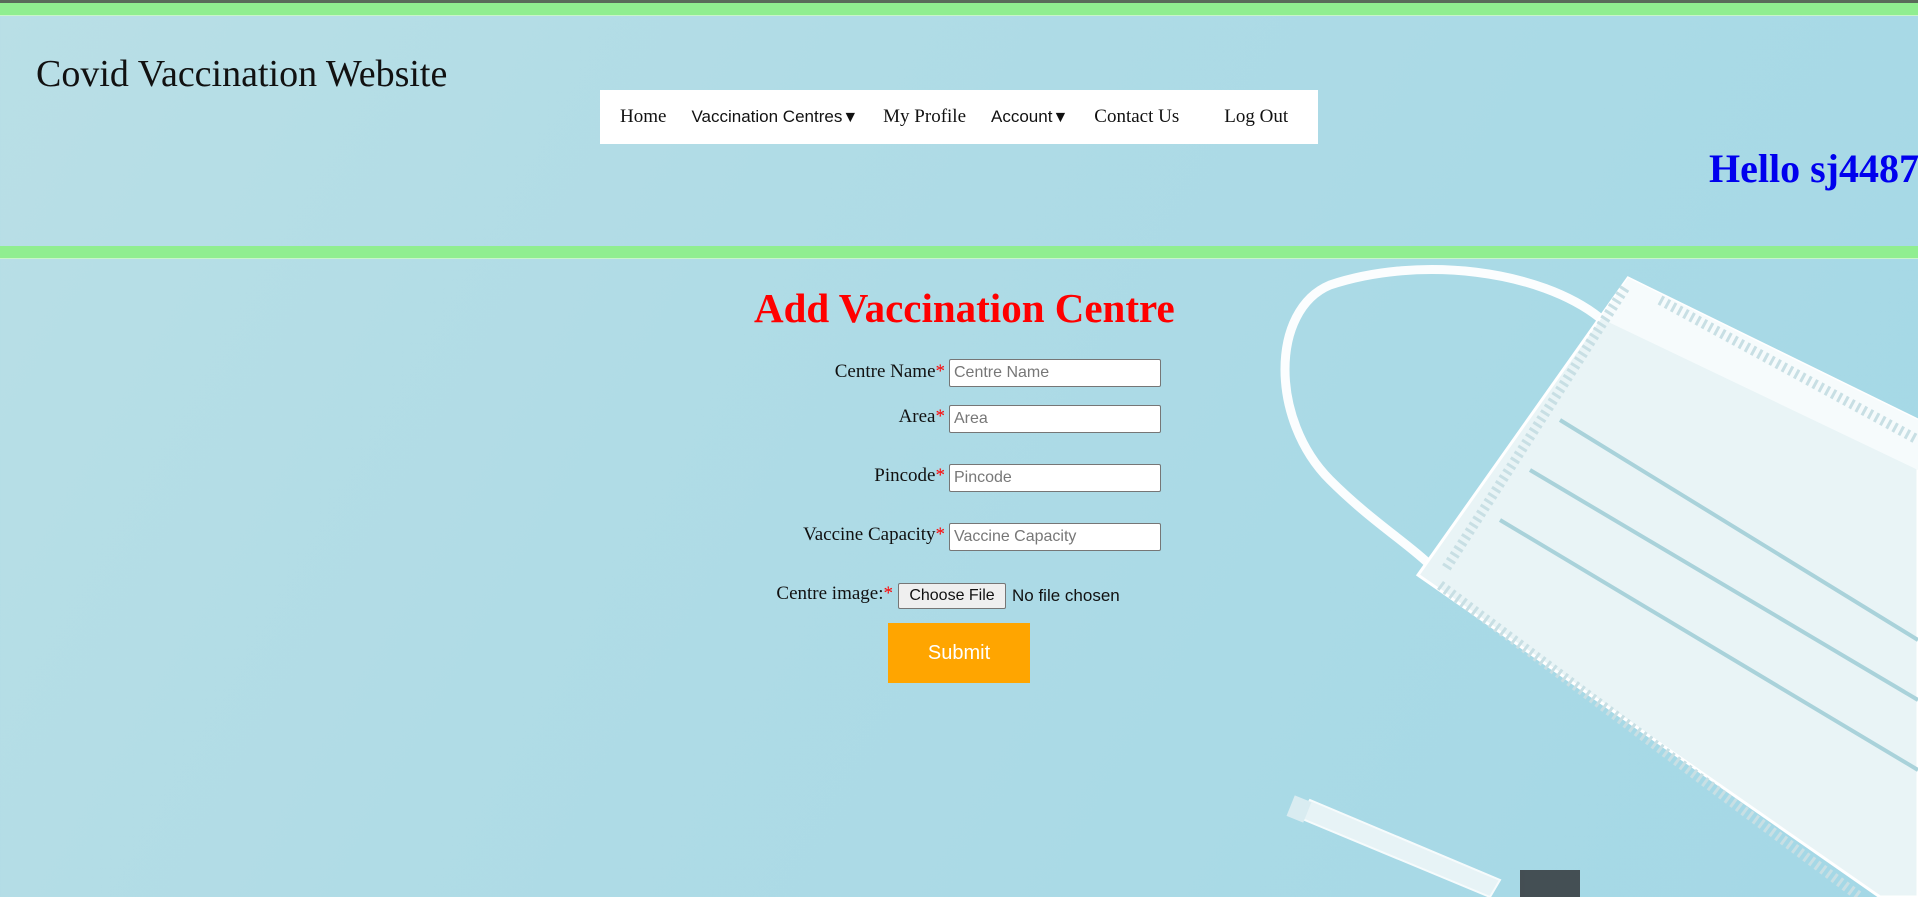  I want to click on submit-button: Submit, so click(959, 653).